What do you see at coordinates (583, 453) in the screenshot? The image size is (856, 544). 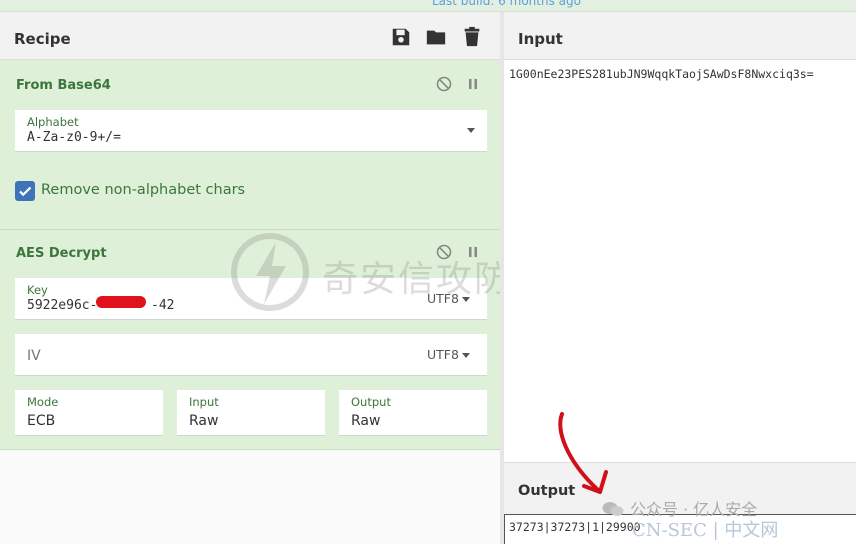 I see `red-arrow-annotation` at bounding box center [583, 453].